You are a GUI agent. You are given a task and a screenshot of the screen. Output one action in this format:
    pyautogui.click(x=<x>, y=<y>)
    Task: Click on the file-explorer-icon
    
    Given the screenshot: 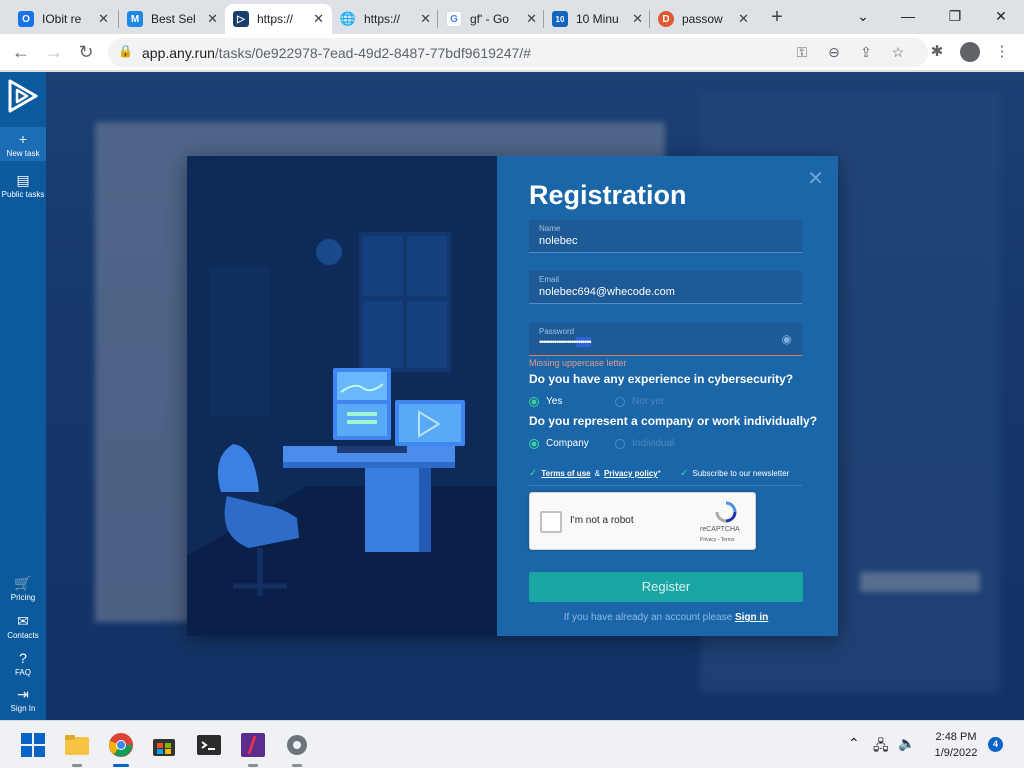 What is the action you would take?
    pyautogui.click(x=77, y=745)
    